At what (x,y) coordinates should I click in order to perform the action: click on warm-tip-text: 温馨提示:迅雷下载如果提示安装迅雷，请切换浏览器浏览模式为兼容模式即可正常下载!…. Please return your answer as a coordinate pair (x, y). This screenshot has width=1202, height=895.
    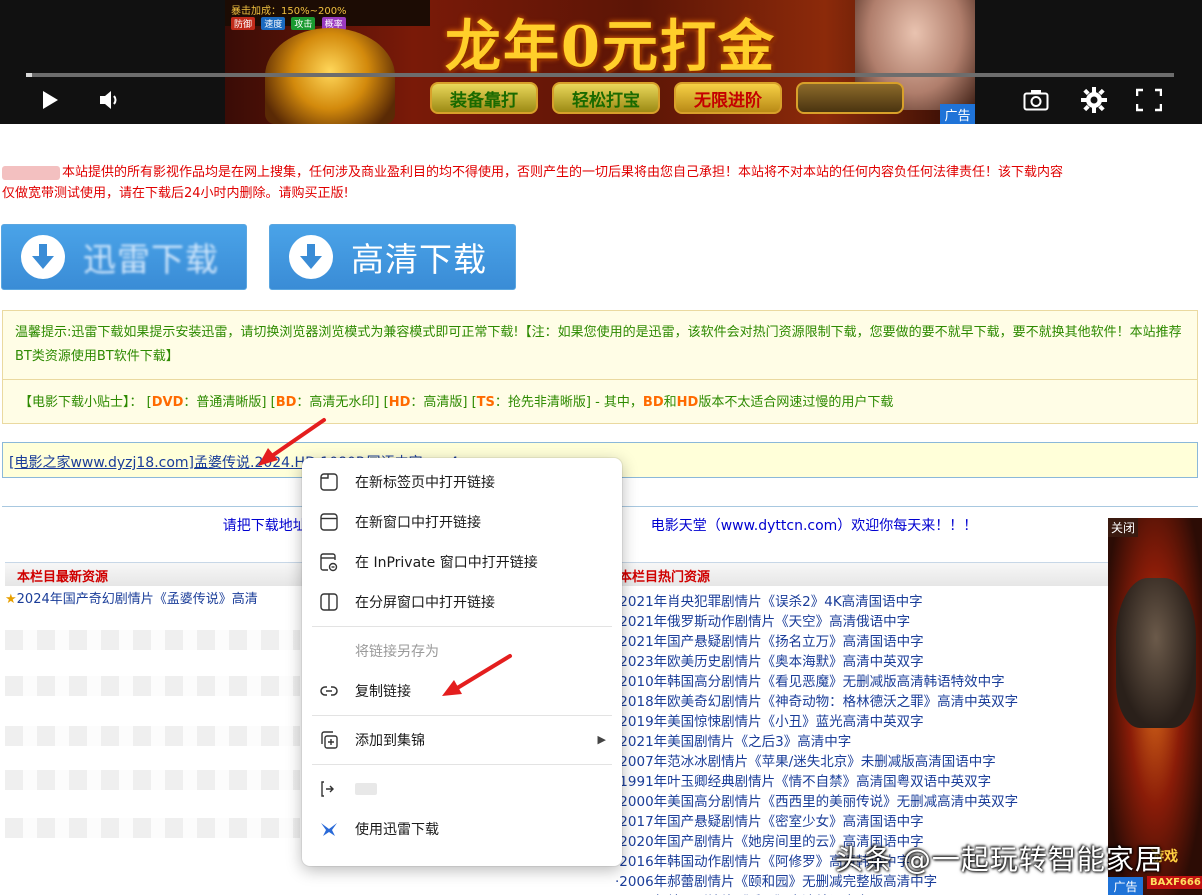
    Looking at the image, I should click on (598, 344).